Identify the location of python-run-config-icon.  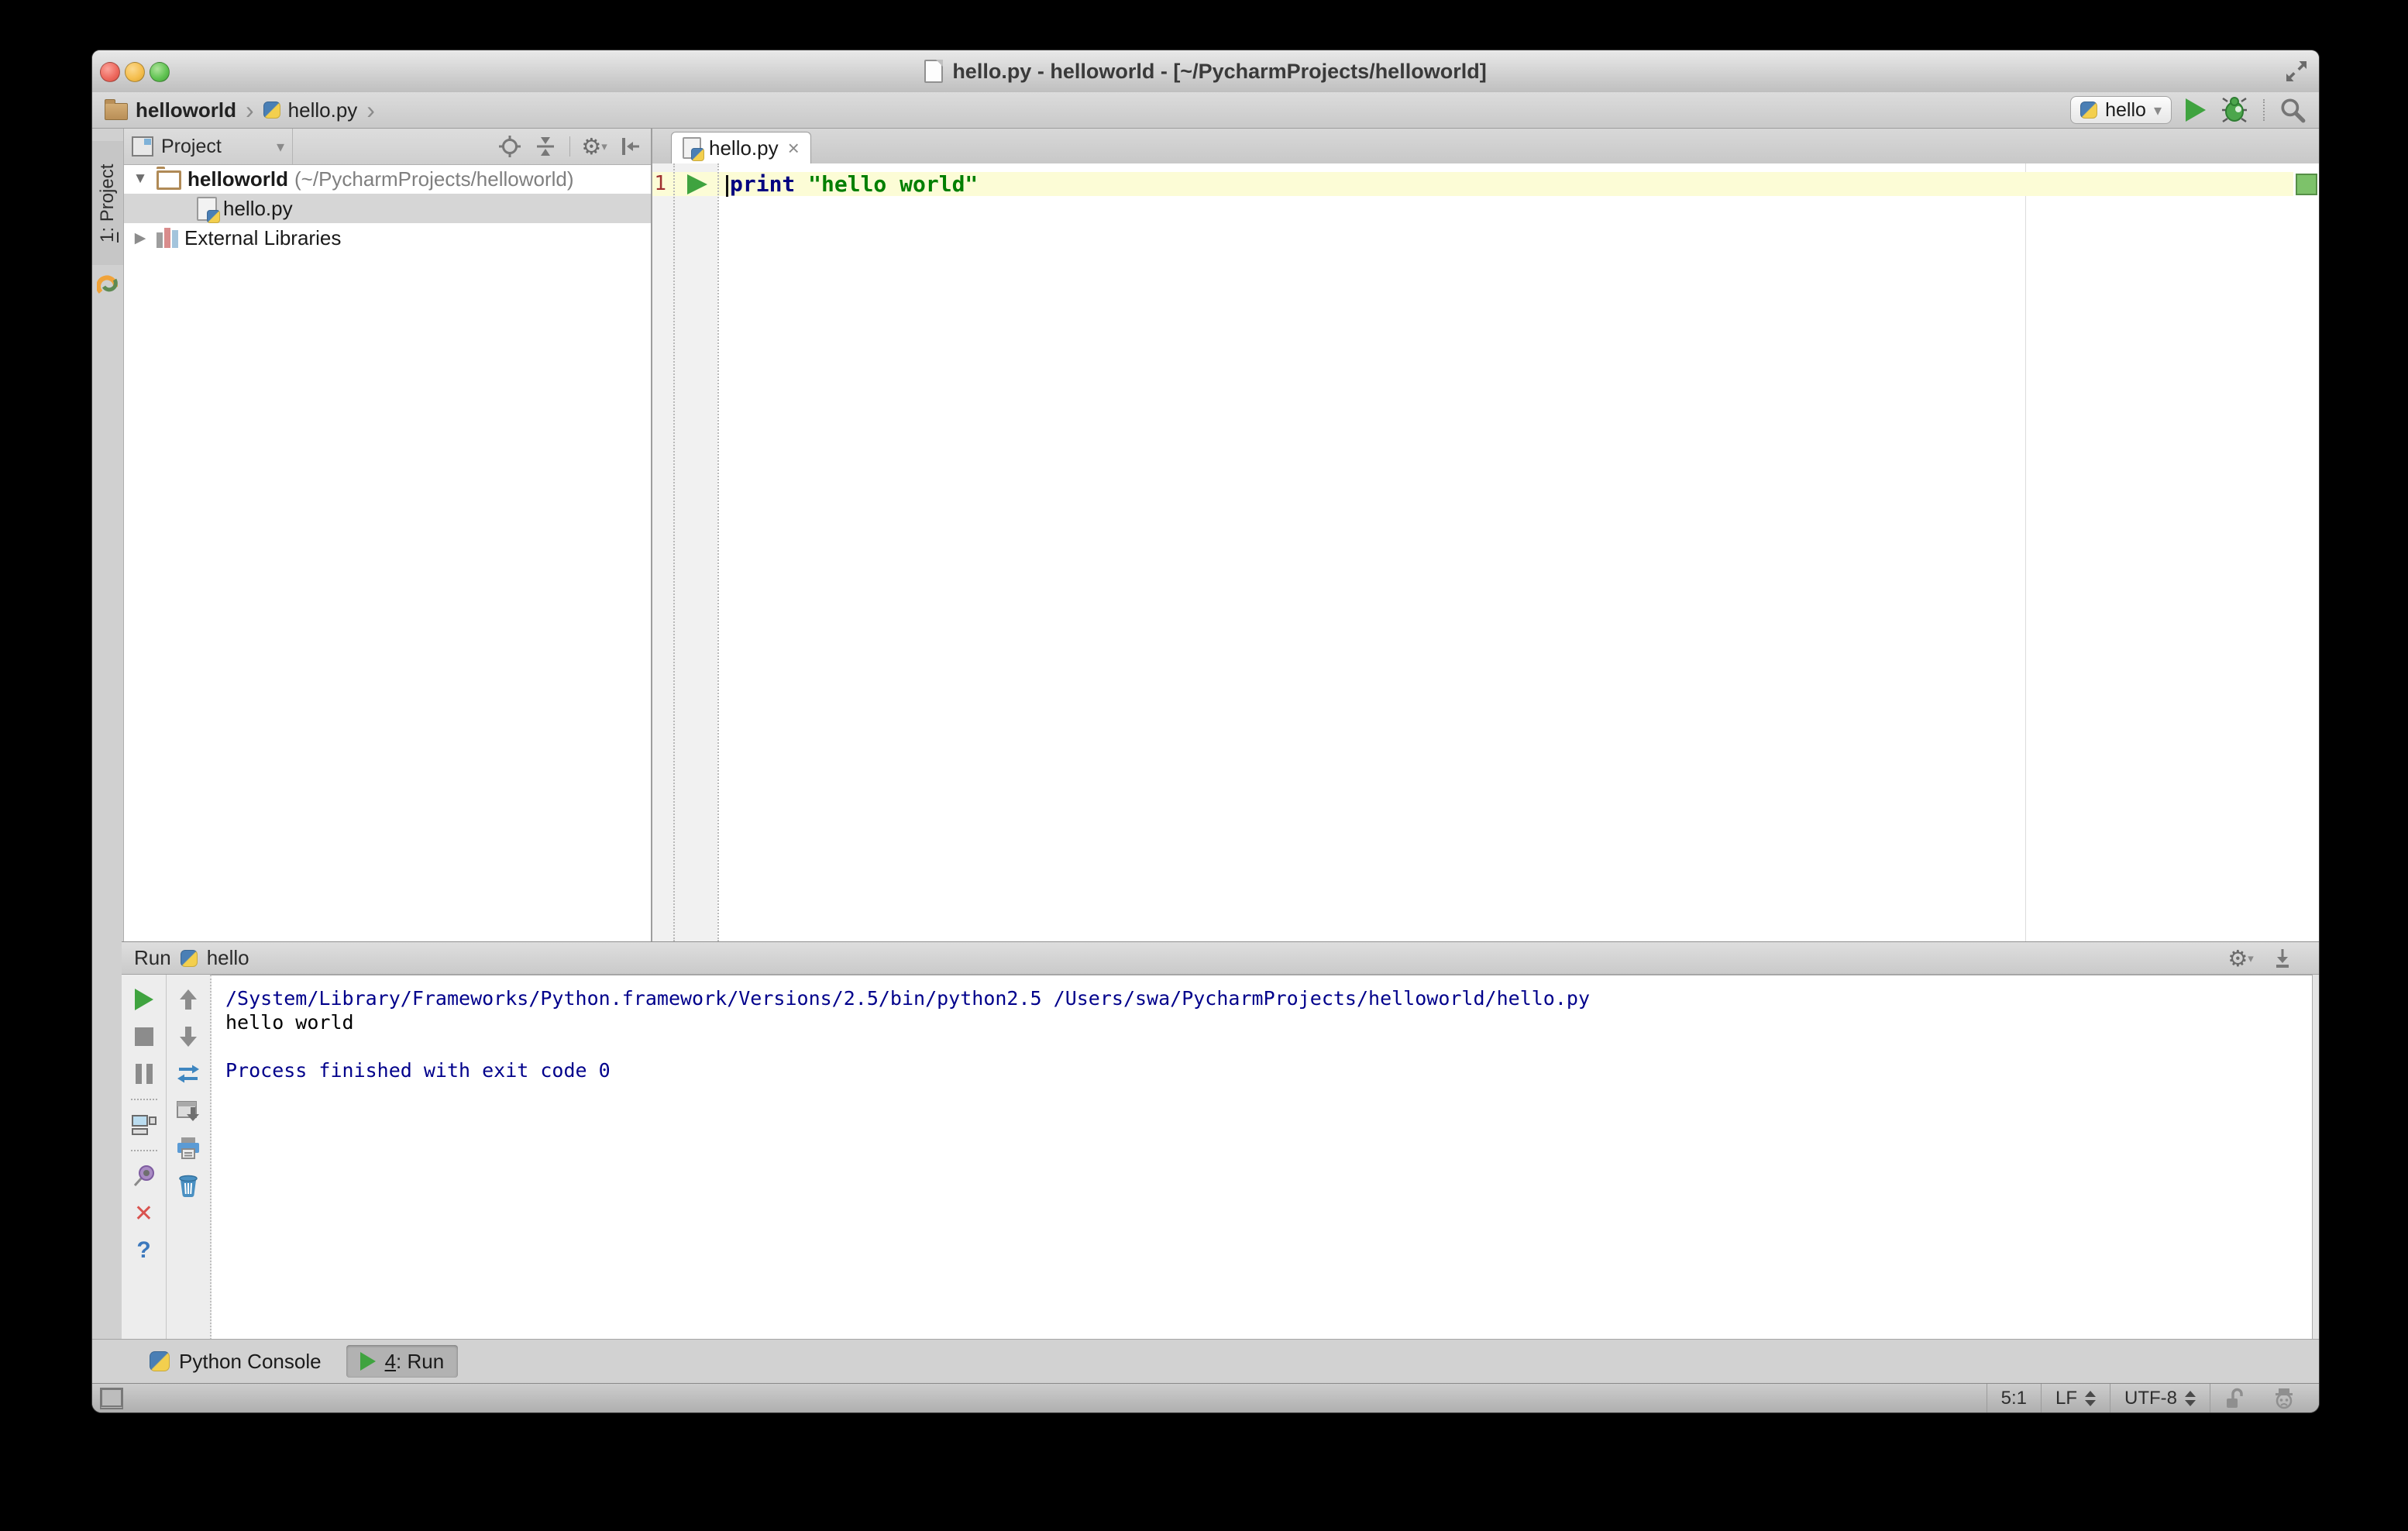
(189, 958).